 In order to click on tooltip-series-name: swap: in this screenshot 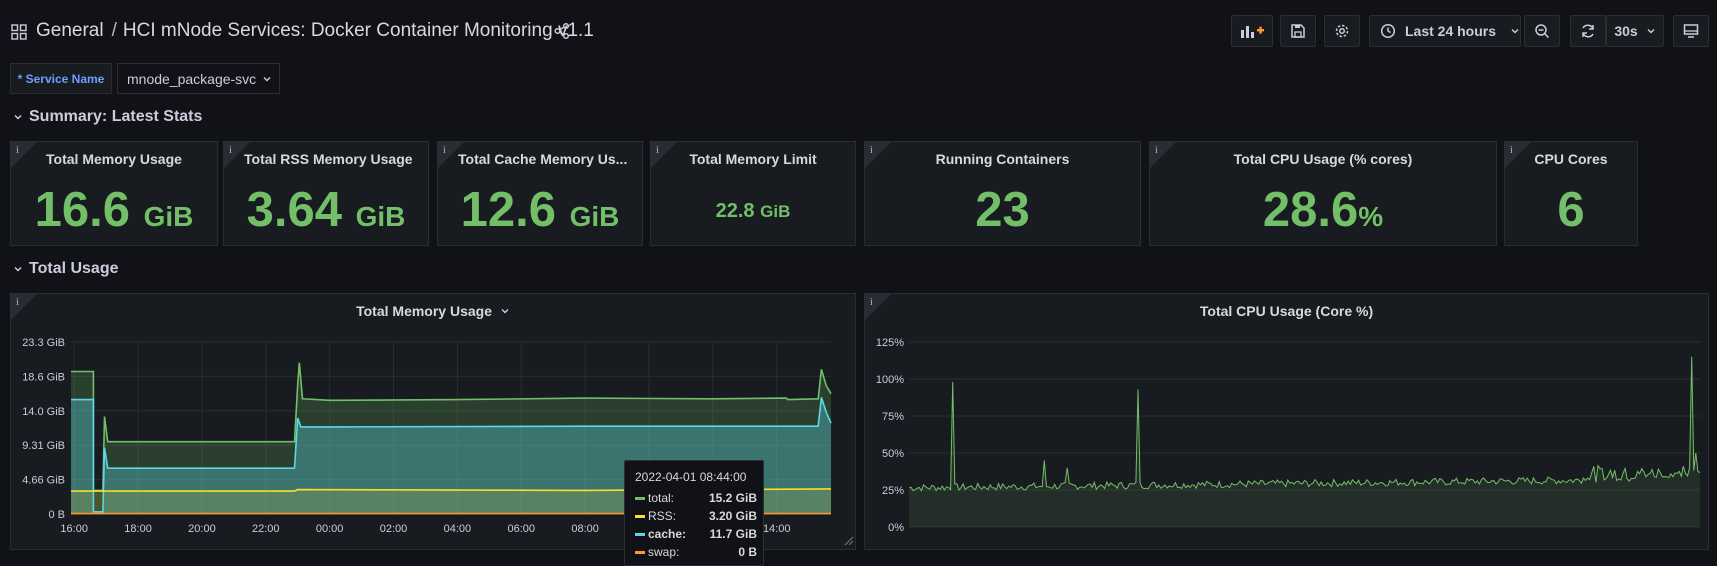, I will do `click(664, 552)`.